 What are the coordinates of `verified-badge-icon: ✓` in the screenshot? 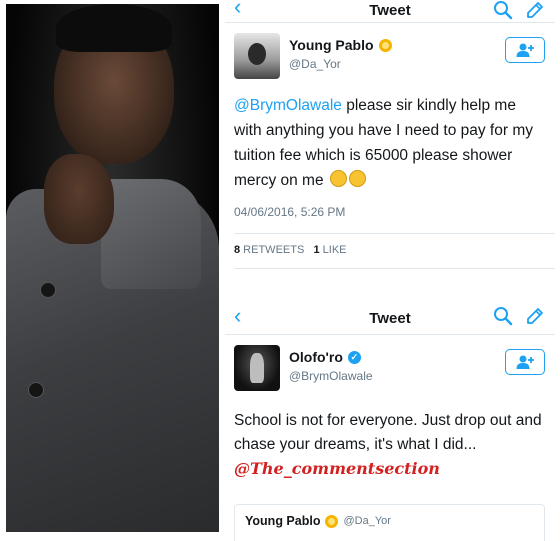 It's located at (354, 357).